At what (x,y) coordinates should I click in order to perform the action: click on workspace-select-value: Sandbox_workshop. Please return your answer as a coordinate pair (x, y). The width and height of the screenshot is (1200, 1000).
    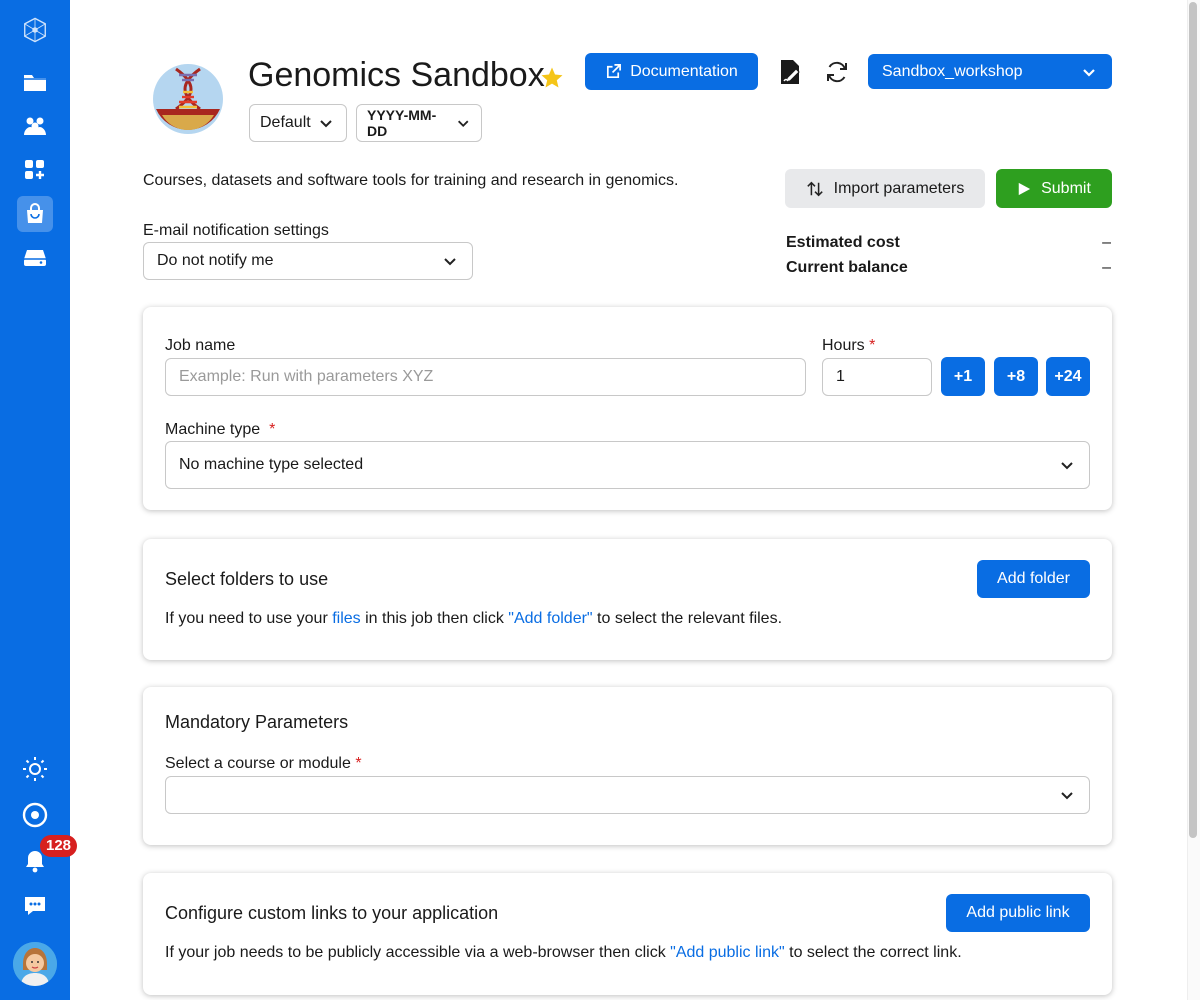
    Looking at the image, I should click on (952, 71).